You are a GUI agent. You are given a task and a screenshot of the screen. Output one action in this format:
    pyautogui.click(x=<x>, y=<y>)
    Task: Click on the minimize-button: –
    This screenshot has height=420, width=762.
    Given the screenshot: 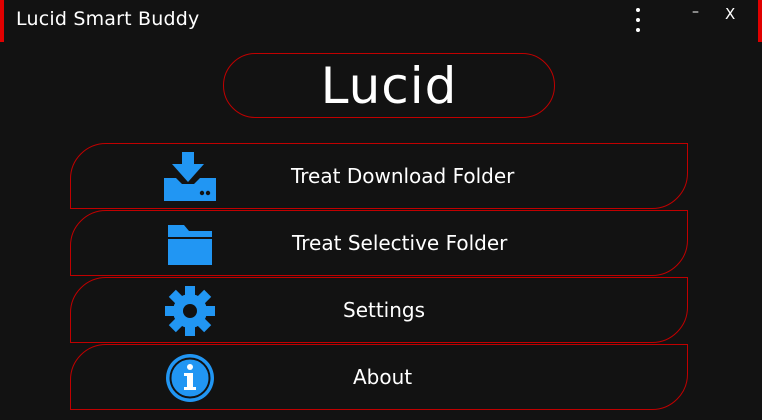 What is the action you would take?
    pyautogui.click(x=695, y=12)
    